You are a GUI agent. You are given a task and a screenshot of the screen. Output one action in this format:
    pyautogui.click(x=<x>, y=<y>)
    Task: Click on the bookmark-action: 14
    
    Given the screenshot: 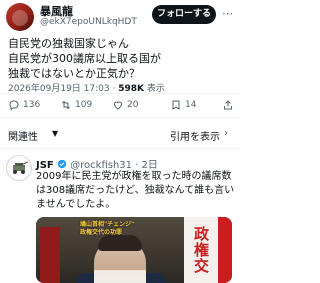 What is the action you would take?
    pyautogui.click(x=183, y=105)
    